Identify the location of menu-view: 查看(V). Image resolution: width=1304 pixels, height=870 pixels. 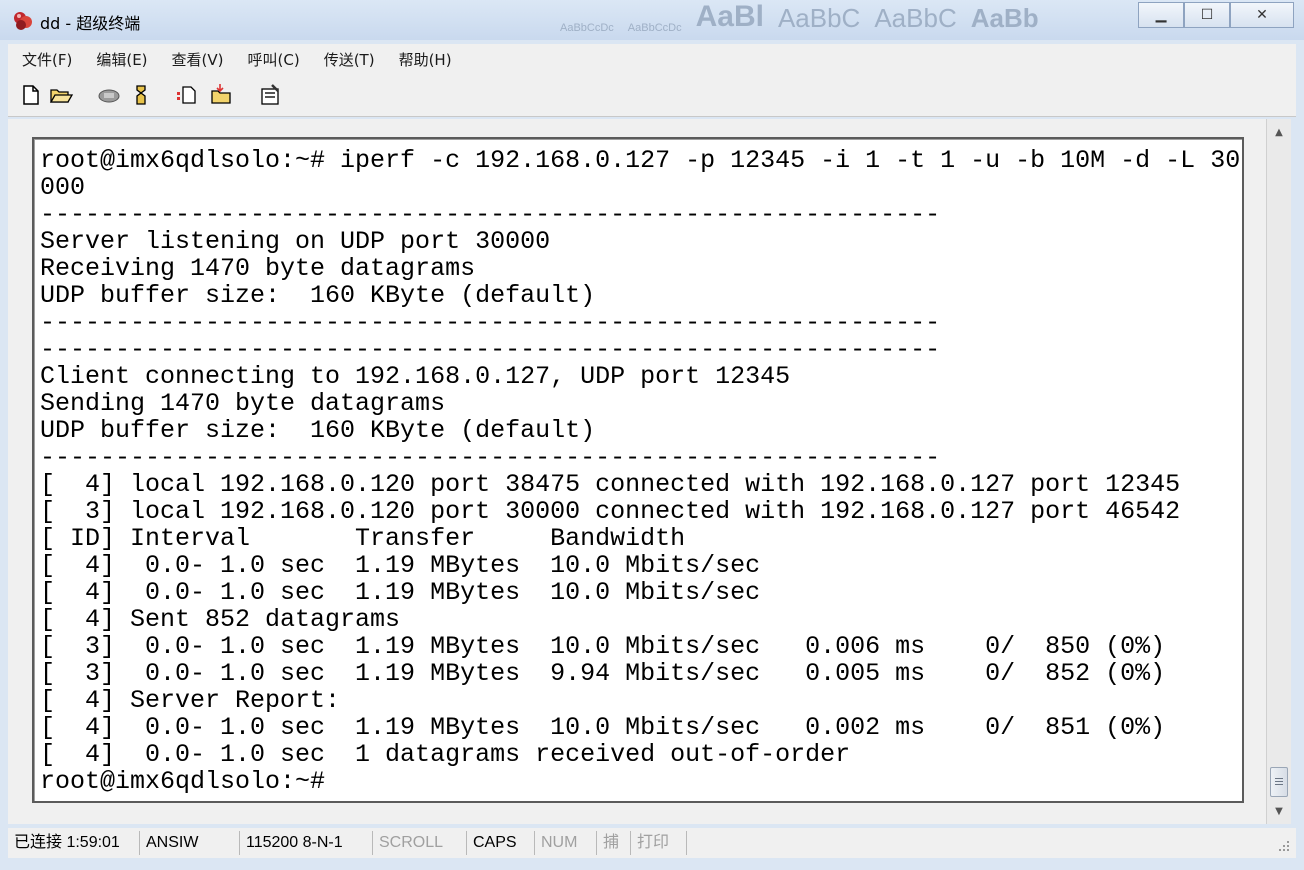
(196, 59).